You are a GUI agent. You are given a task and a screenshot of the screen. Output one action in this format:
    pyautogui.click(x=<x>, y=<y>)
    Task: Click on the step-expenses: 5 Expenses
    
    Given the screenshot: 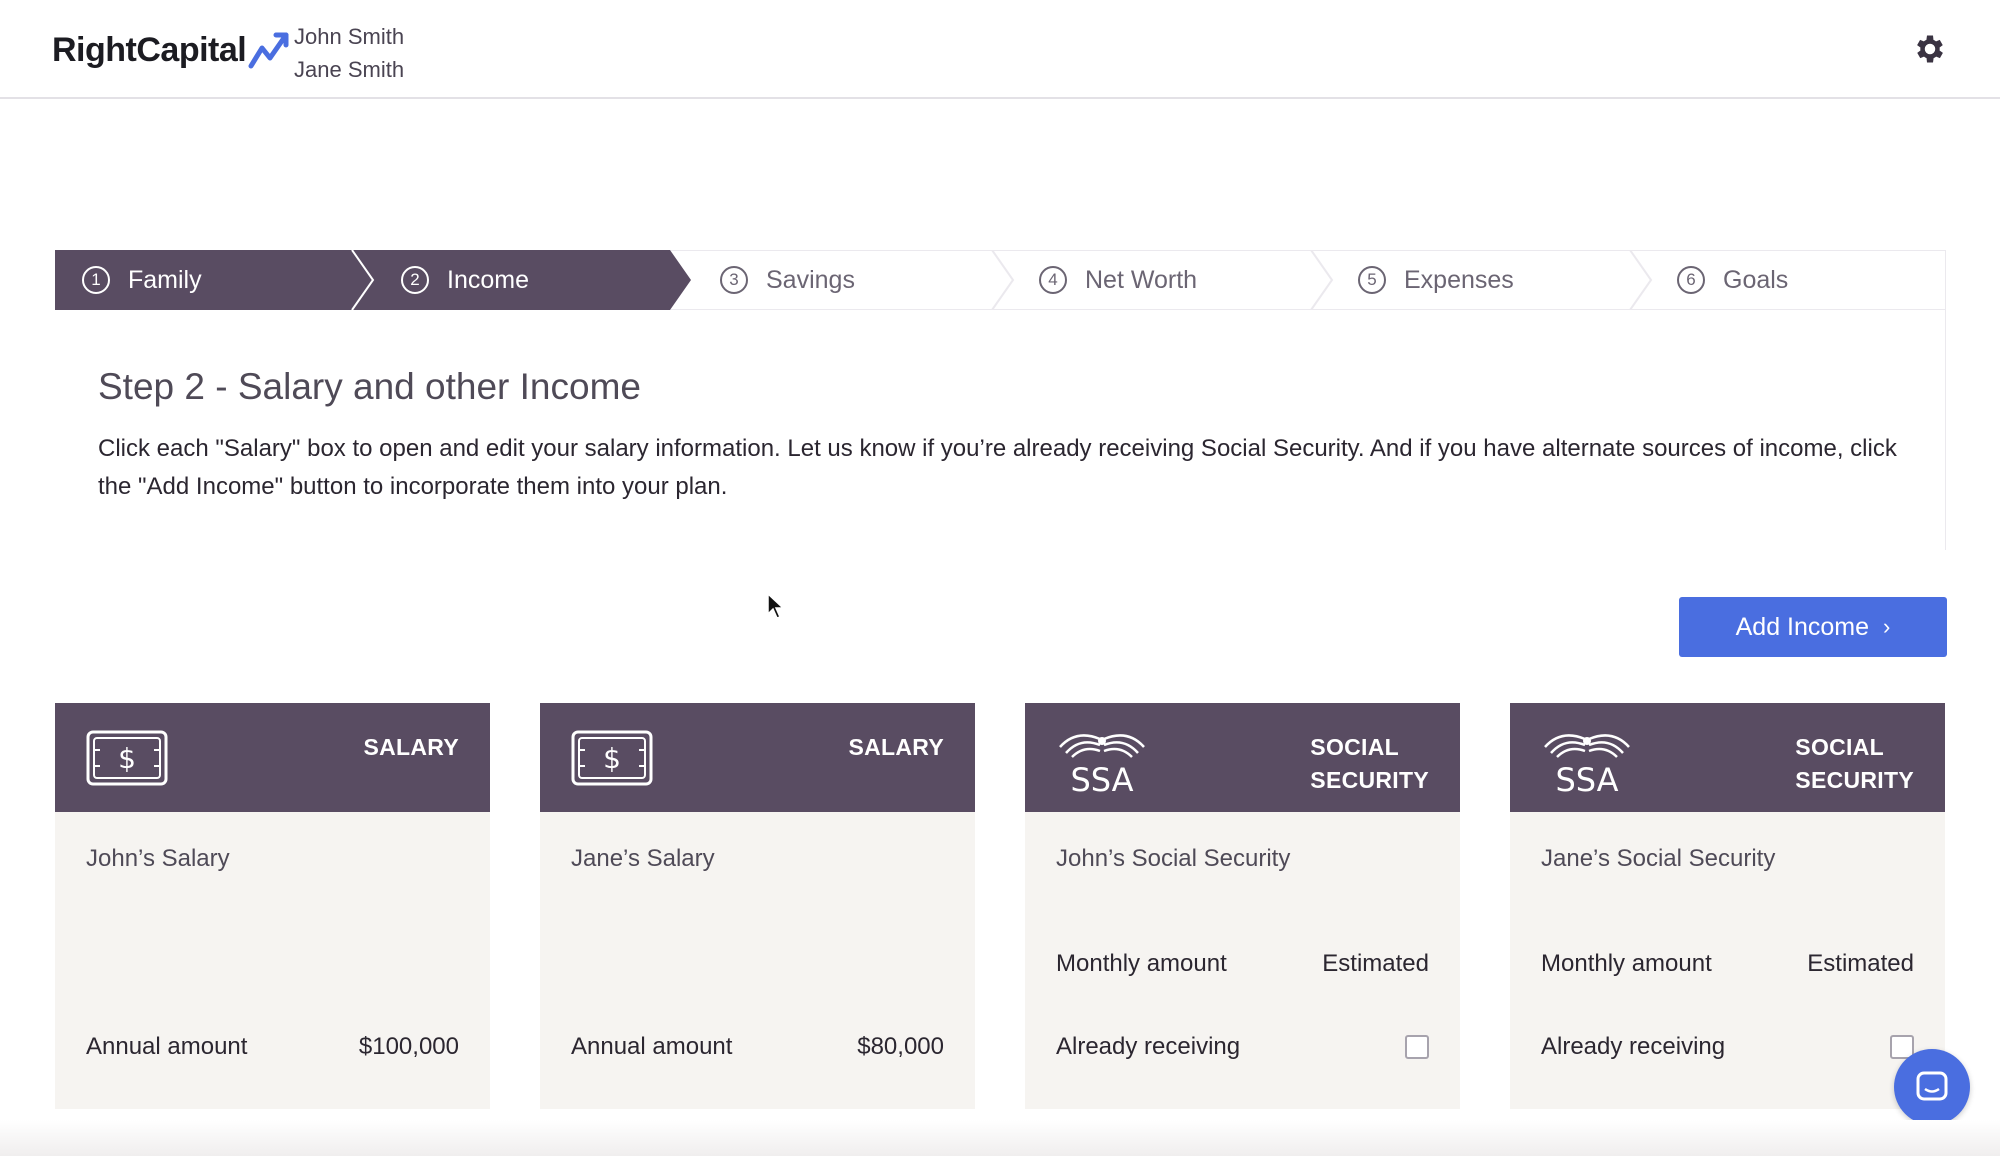 What is the action you would take?
    pyautogui.click(x=1436, y=280)
    